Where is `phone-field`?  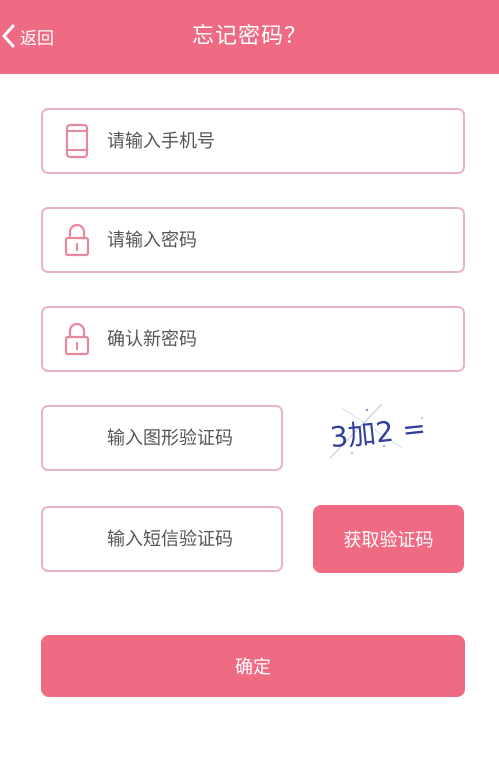 phone-field is located at coordinates (253, 141).